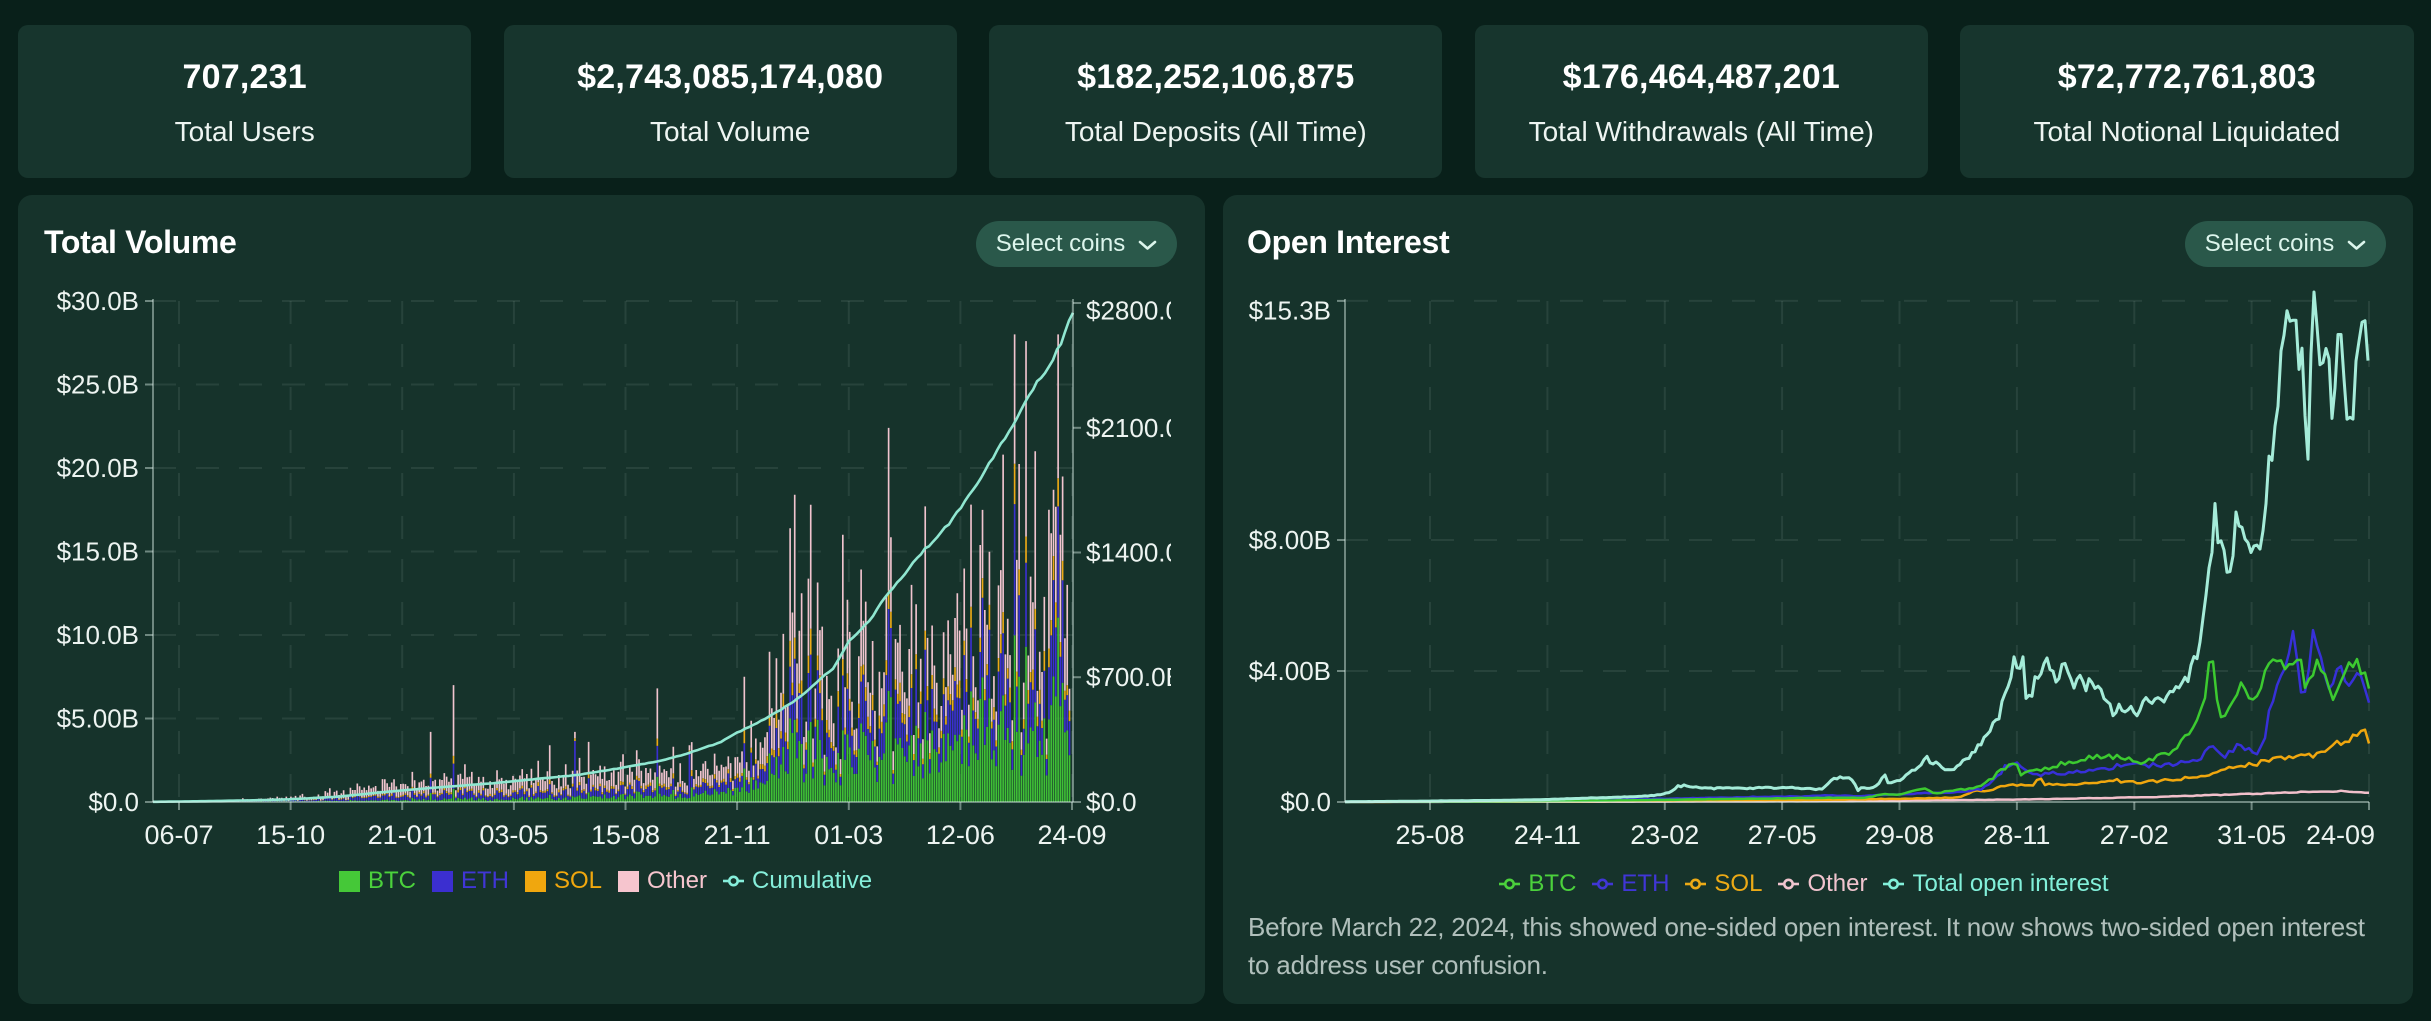  Describe the element at coordinates (98, 301) in the screenshot. I see `svg-text: $30.0B` at that location.